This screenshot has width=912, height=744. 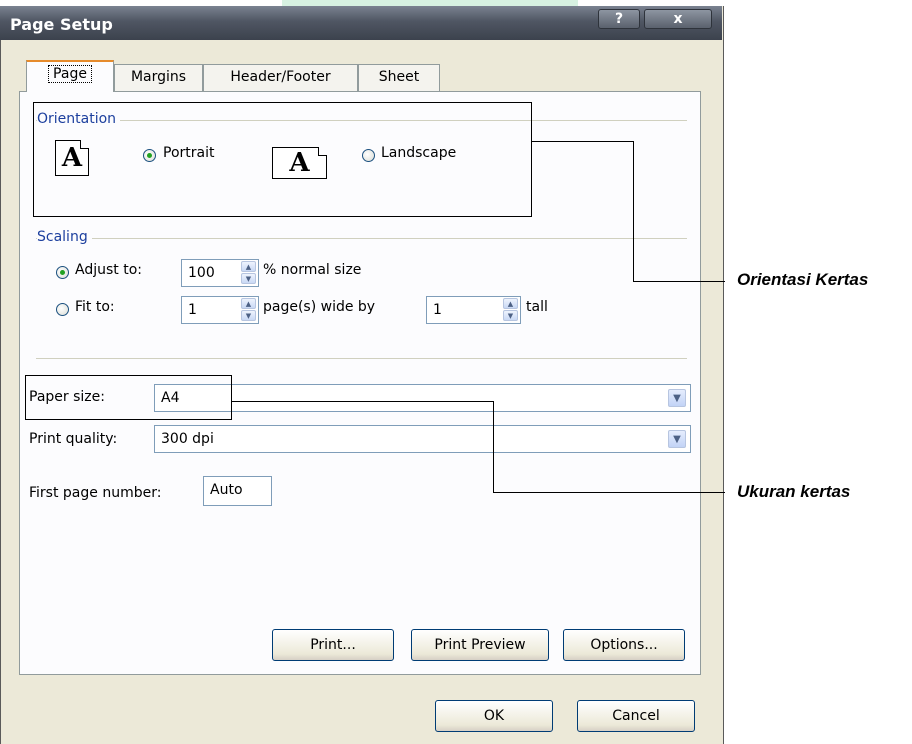 I want to click on fit-wide-spinner: ▲ ▼, so click(x=248, y=310).